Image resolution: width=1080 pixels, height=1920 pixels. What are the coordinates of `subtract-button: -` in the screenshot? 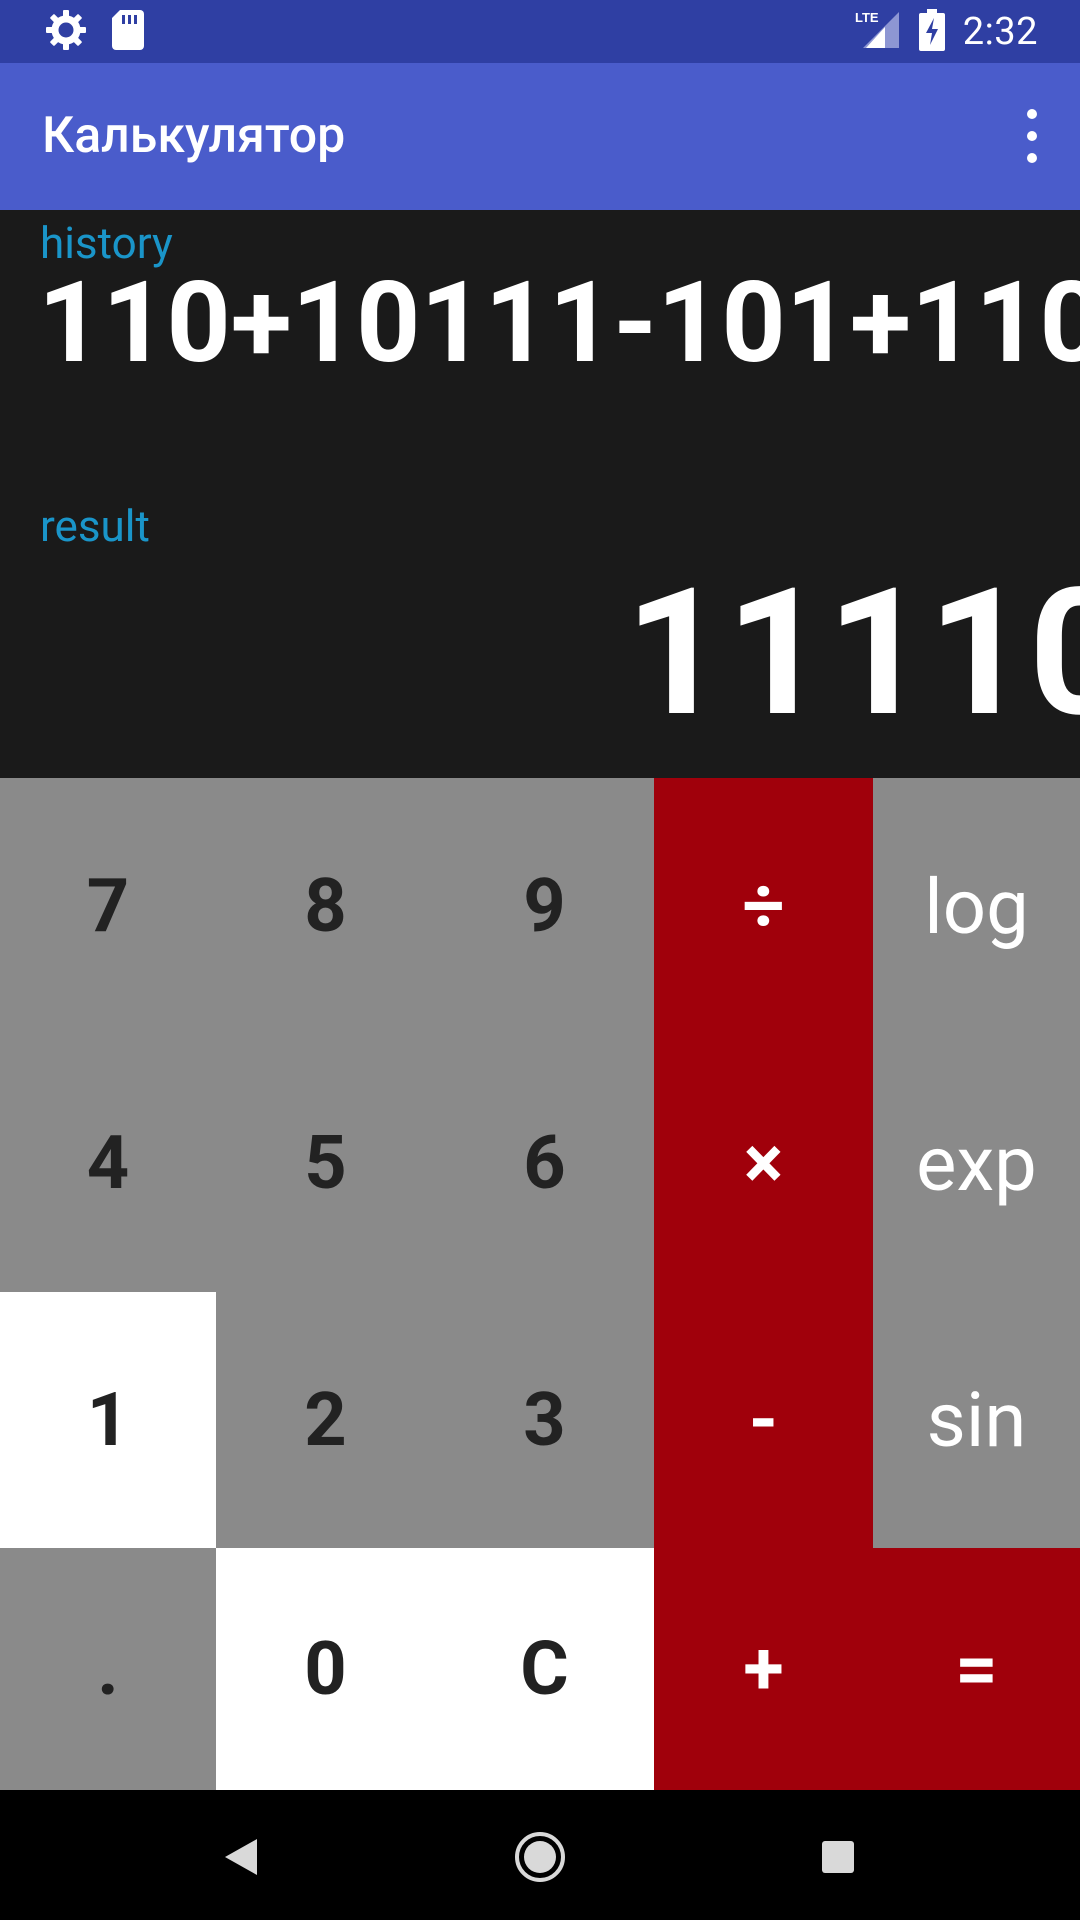 It's located at (763, 1420).